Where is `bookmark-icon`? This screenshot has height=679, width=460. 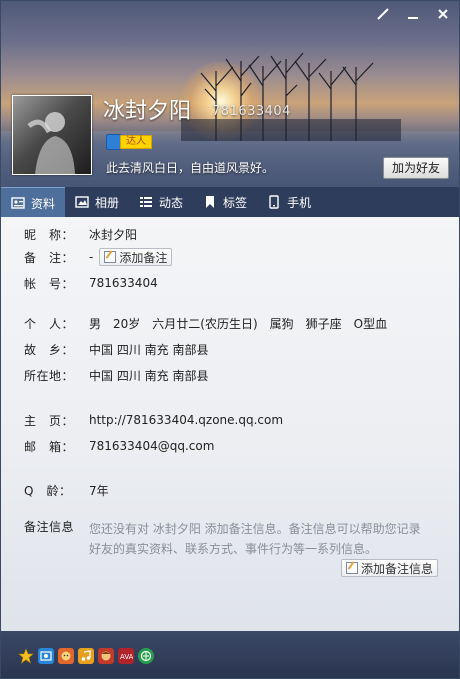
bookmark-icon is located at coordinates (210, 202).